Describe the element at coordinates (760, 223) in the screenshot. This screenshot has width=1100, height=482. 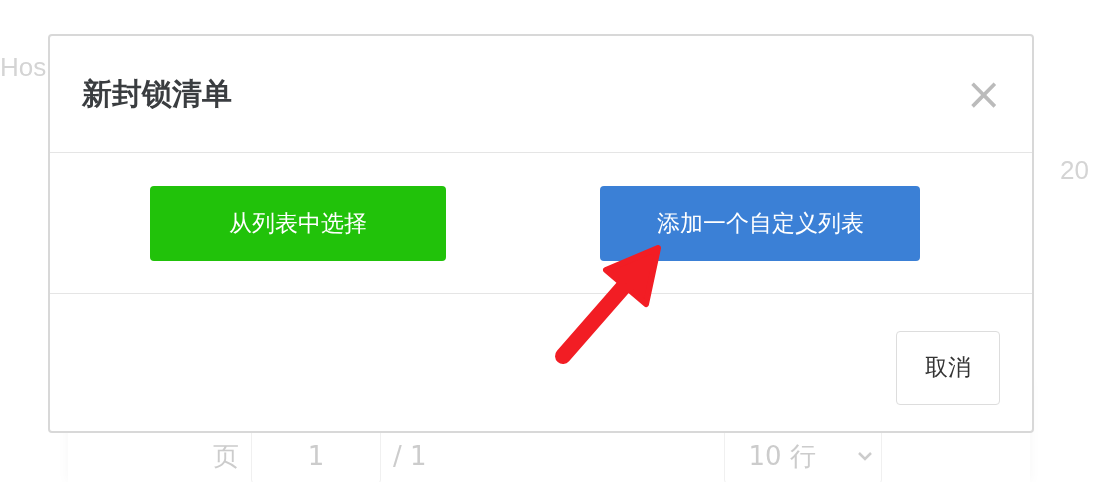
I see `option-button: 添加一个自定义列表` at that location.